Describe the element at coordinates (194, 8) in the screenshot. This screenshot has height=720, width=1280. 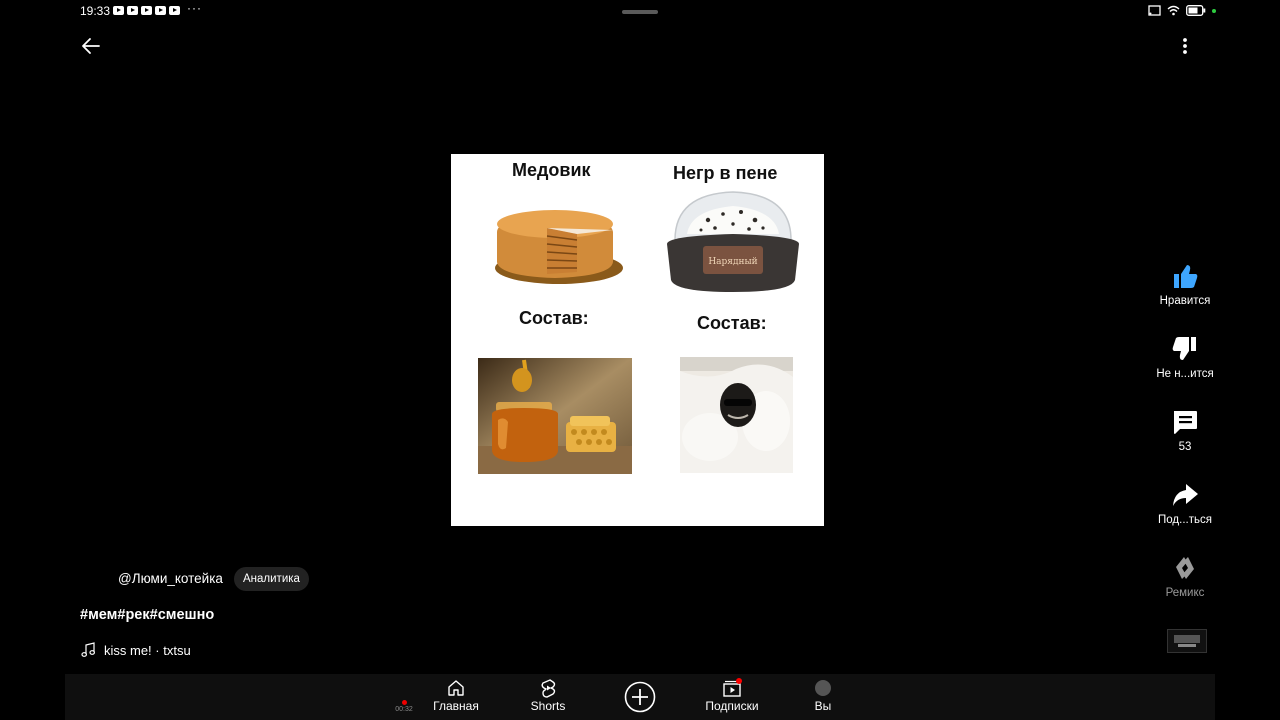
I see `more-notifications-icon: ···` at that location.